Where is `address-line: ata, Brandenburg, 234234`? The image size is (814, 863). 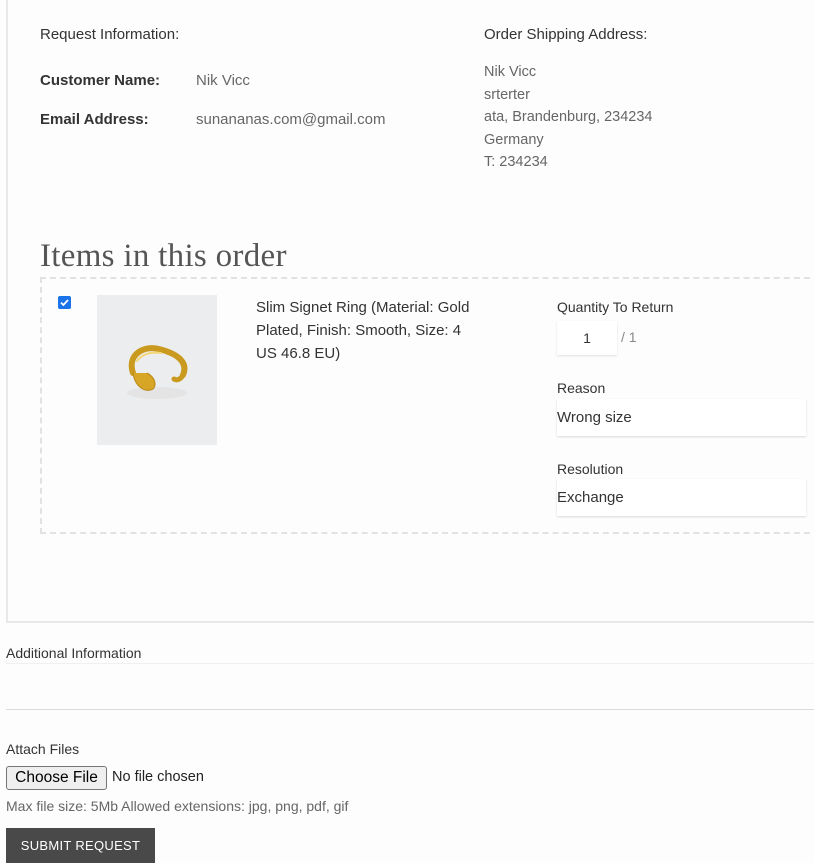 address-line: ata, Brandenburg, 234234 is located at coordinates (568, 117).